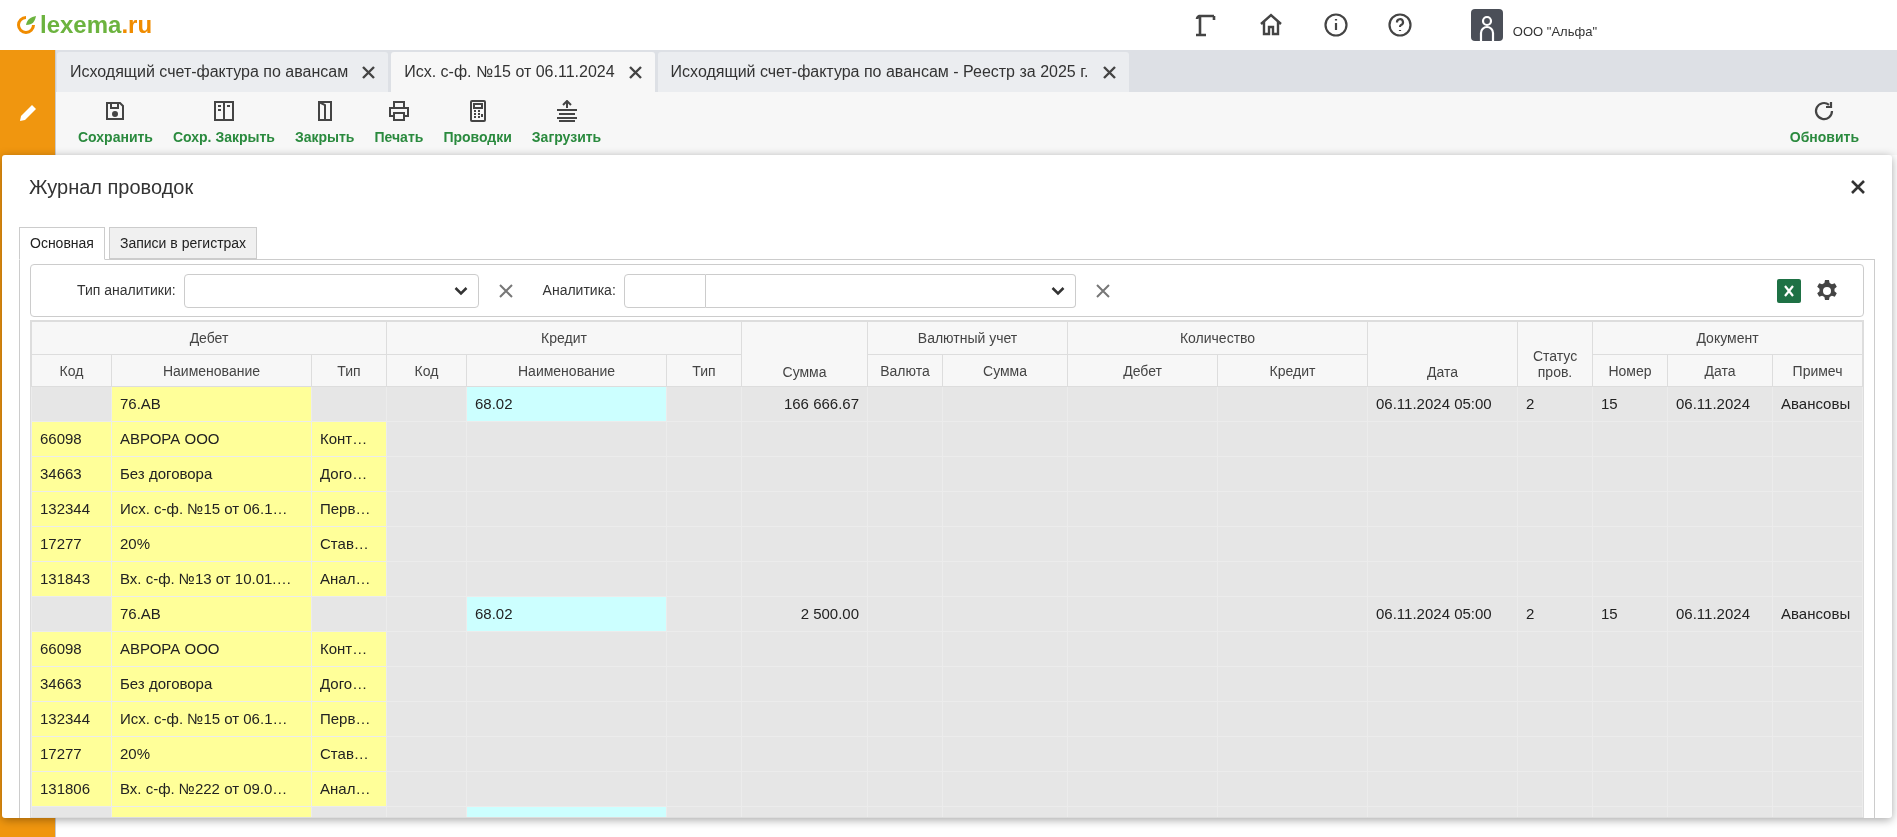 This screenshot has height=837, width=1897. Describe the element at coordinates (324, 123) in the screenshot. I see `toolbar-button: Закрыть` at that location.